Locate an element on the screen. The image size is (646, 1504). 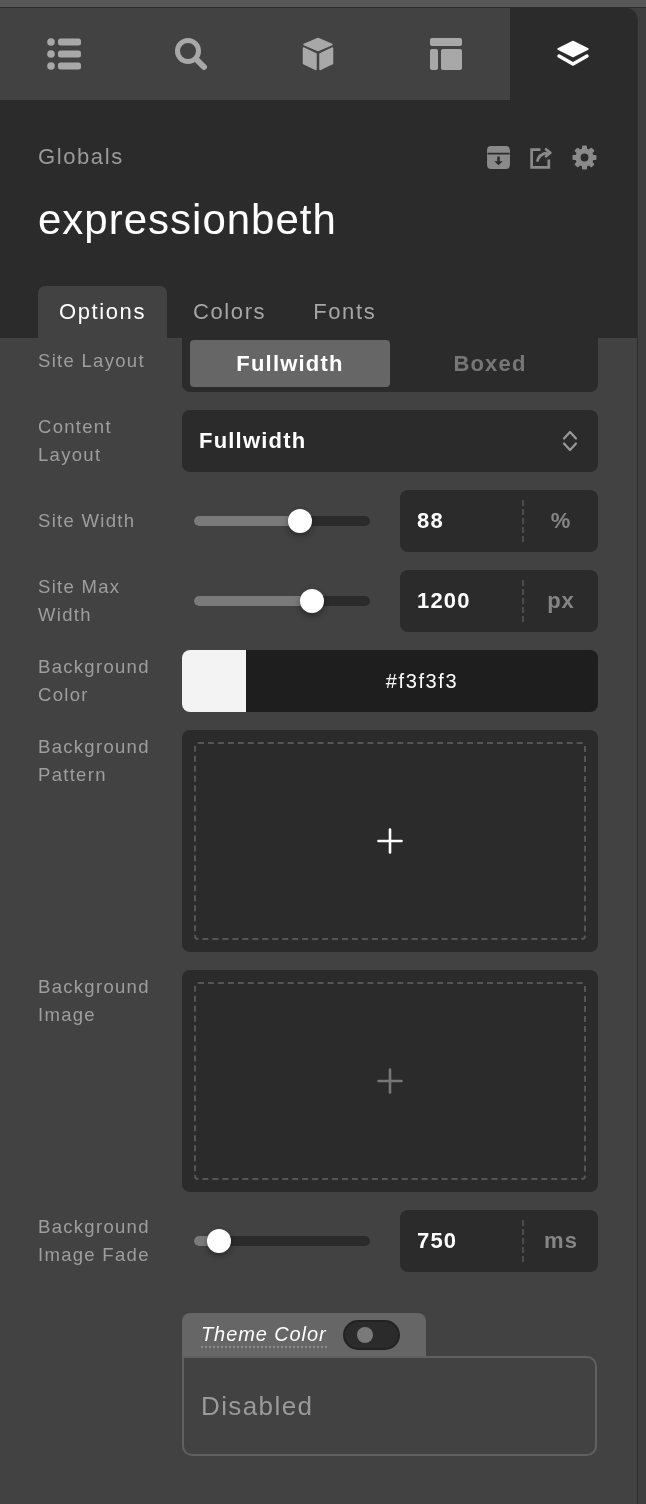
number-input: 88 % is located at coordinates (499, 521).